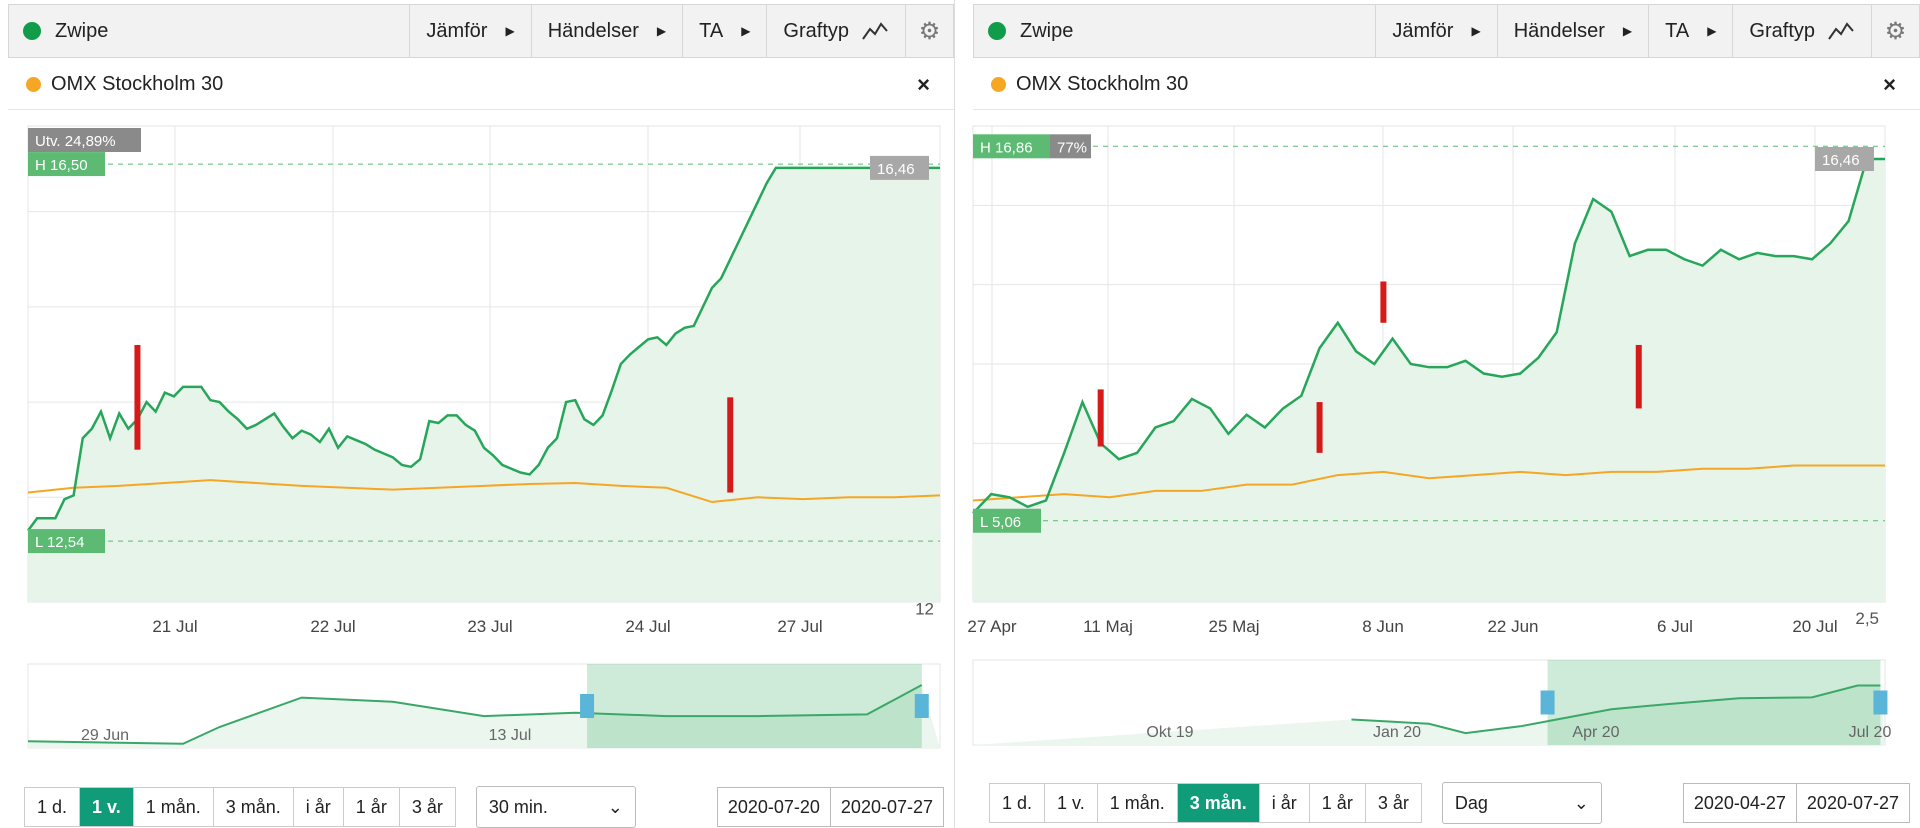  Describe the element at coordinates (924, 608) in the screenshot. I see `y-tick-label: 12` at that location.